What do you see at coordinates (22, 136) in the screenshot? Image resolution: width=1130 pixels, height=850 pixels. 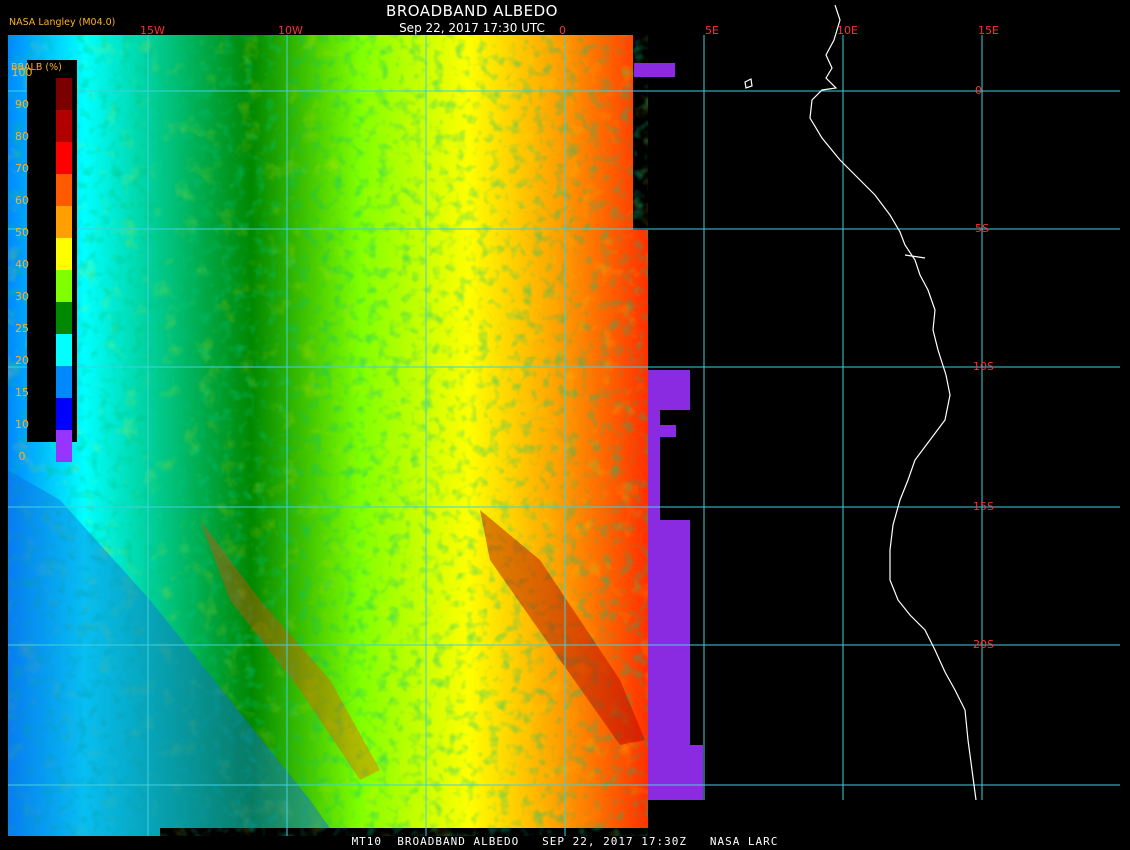 I see `legend-tick-label: 80` at bounding box center [22, 136].